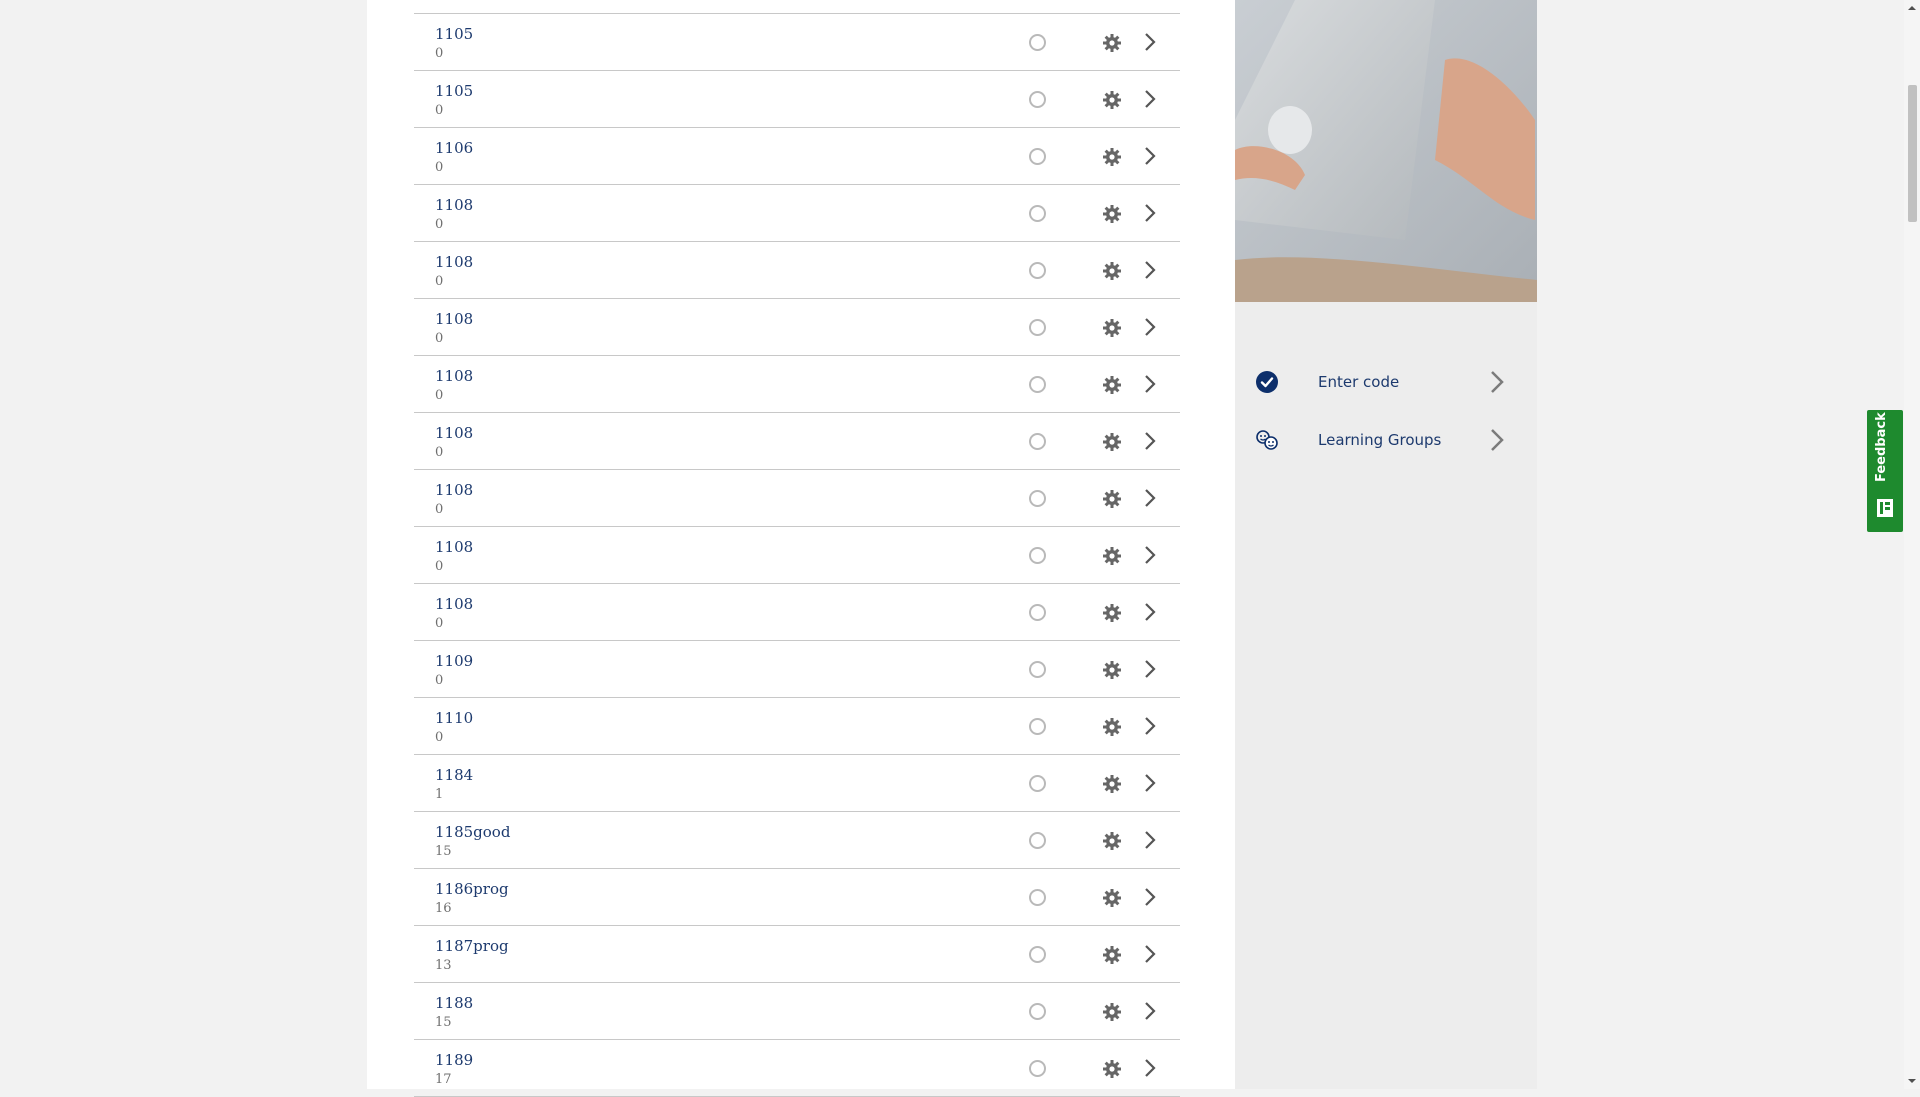 The width and height of the screenshot is (1920, 1097). Describe the element at coordinates (454, 718) in the screenshot. I see `item-title: 1110` at that location.